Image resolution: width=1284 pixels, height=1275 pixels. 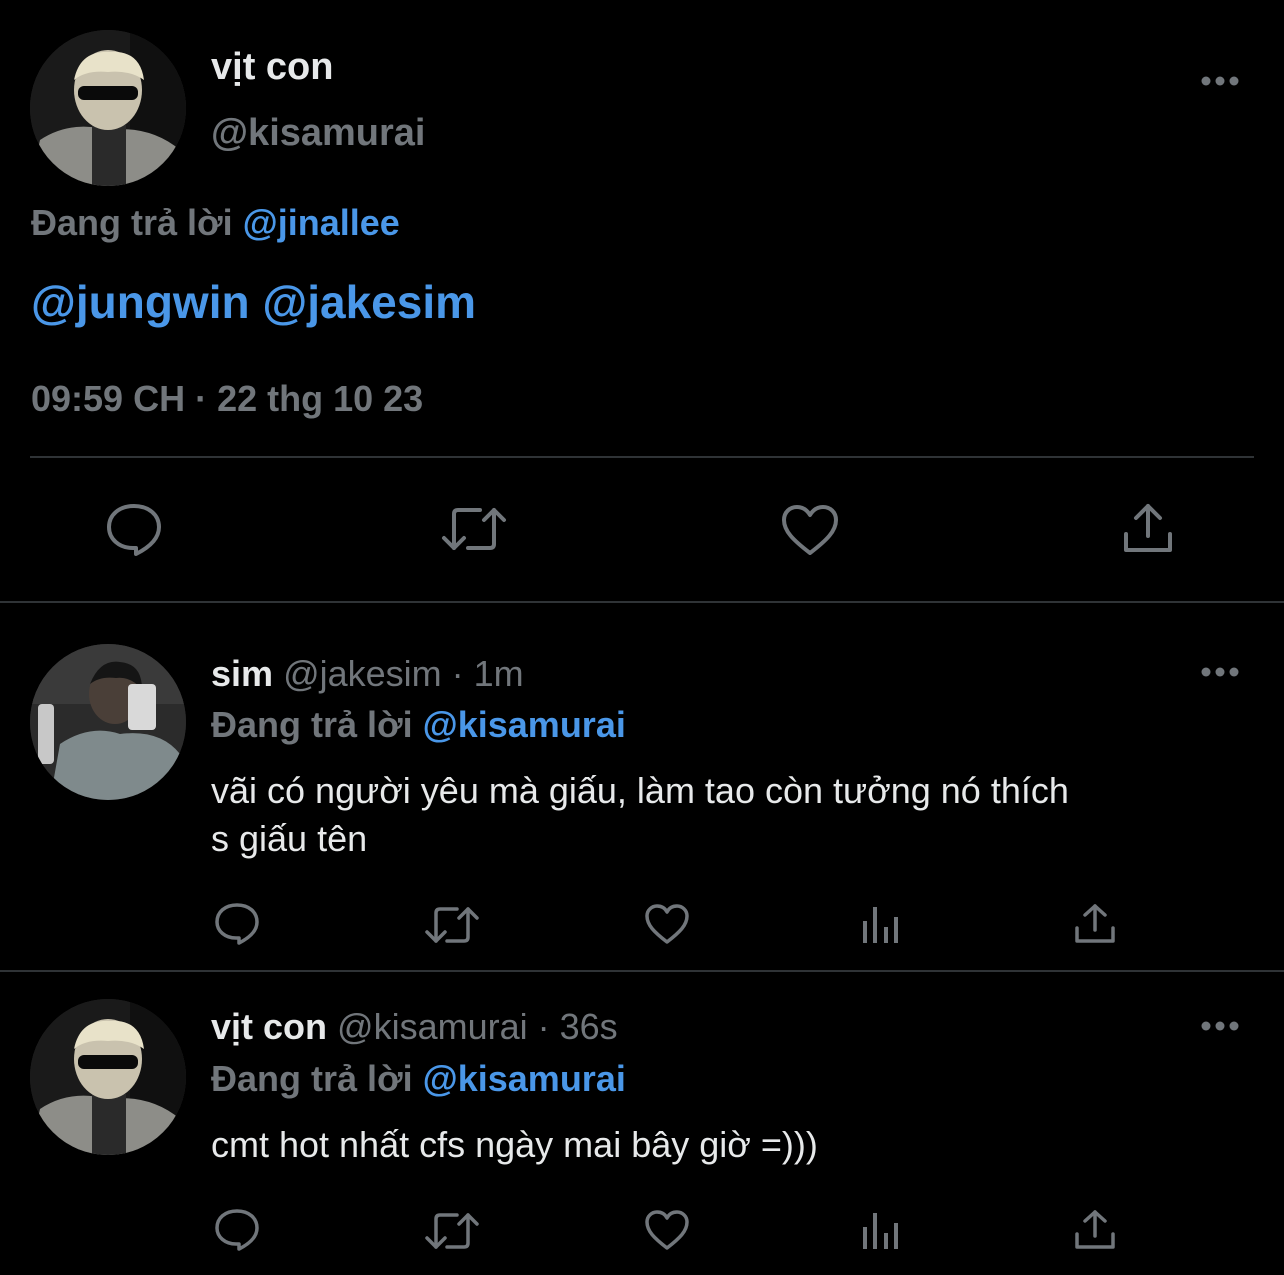 I want to click on mention-link: @jakesim, so click(x=369, y=302).